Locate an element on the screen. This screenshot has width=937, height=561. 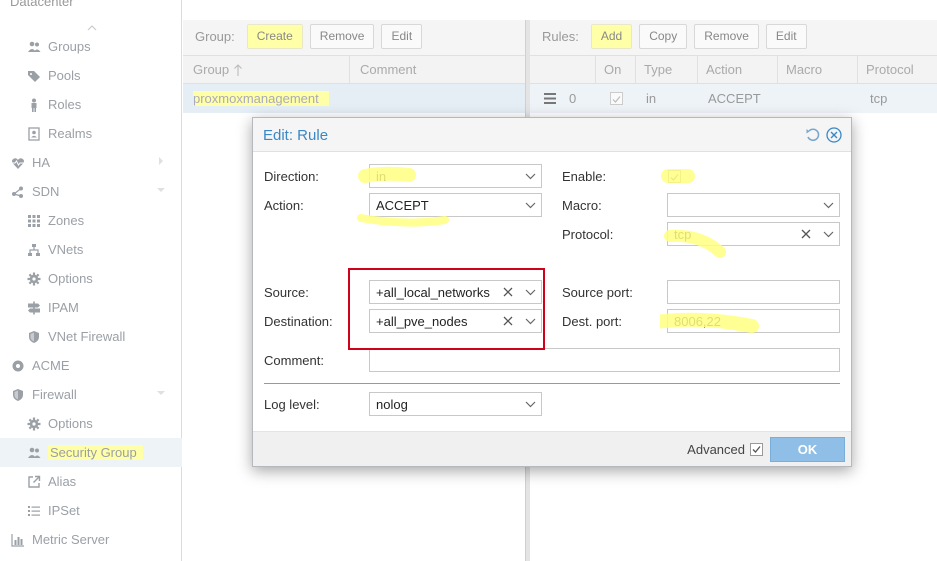
reset-icon is located at coordinates (813, 135).